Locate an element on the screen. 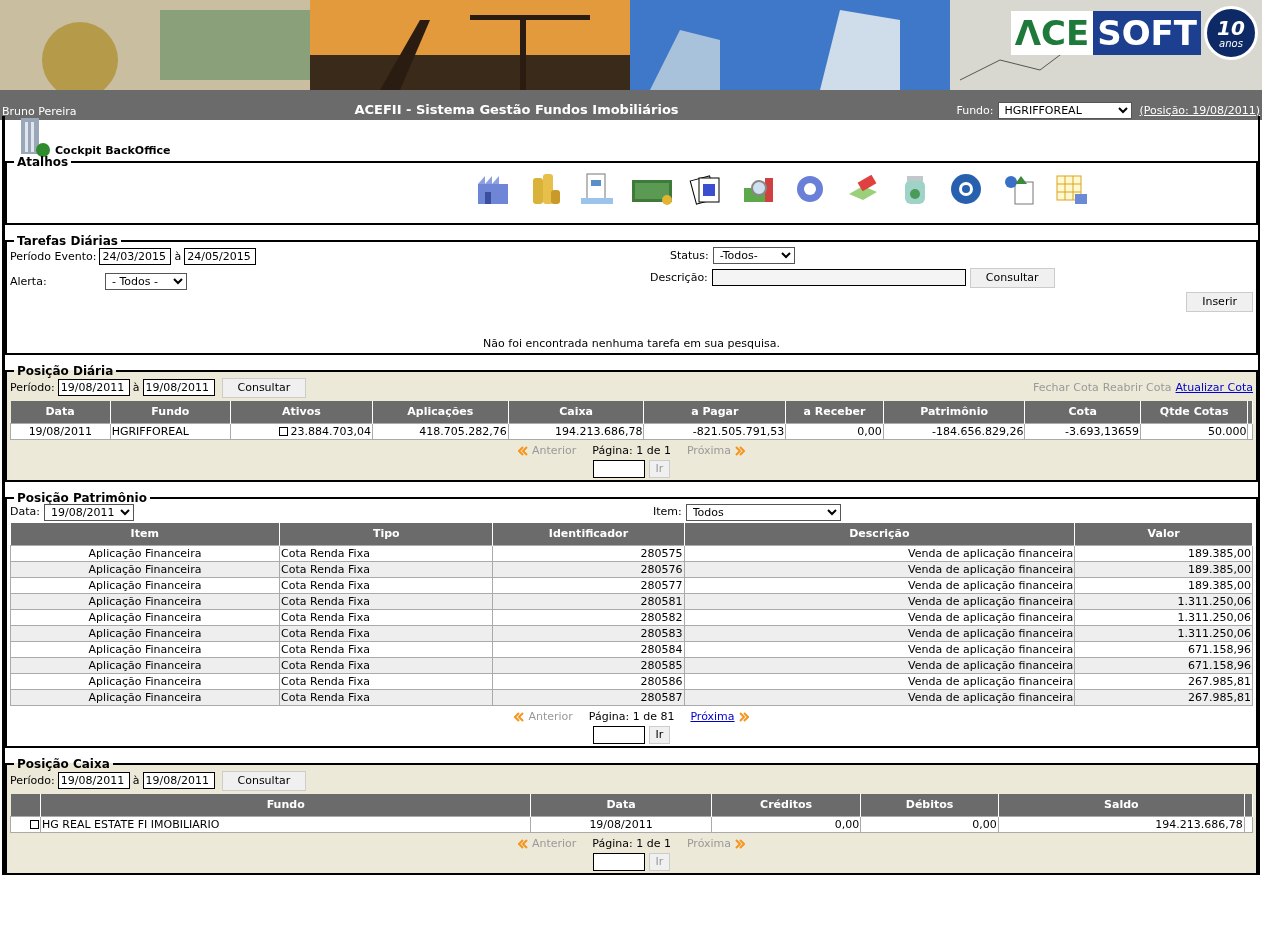 Image resolution: width=1262 pixels, height=927 pixels. column-header: Caixa is located at coordinates (576, 412).